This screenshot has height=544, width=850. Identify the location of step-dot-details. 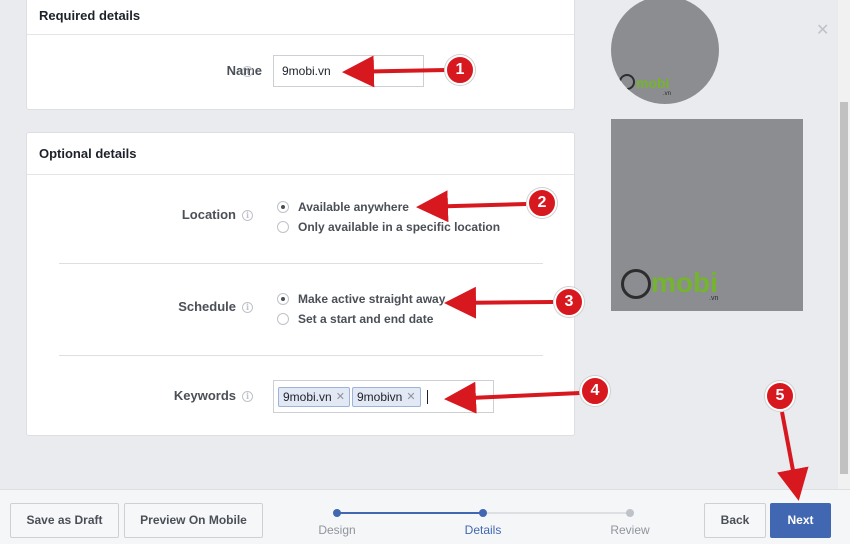
(483, 513).